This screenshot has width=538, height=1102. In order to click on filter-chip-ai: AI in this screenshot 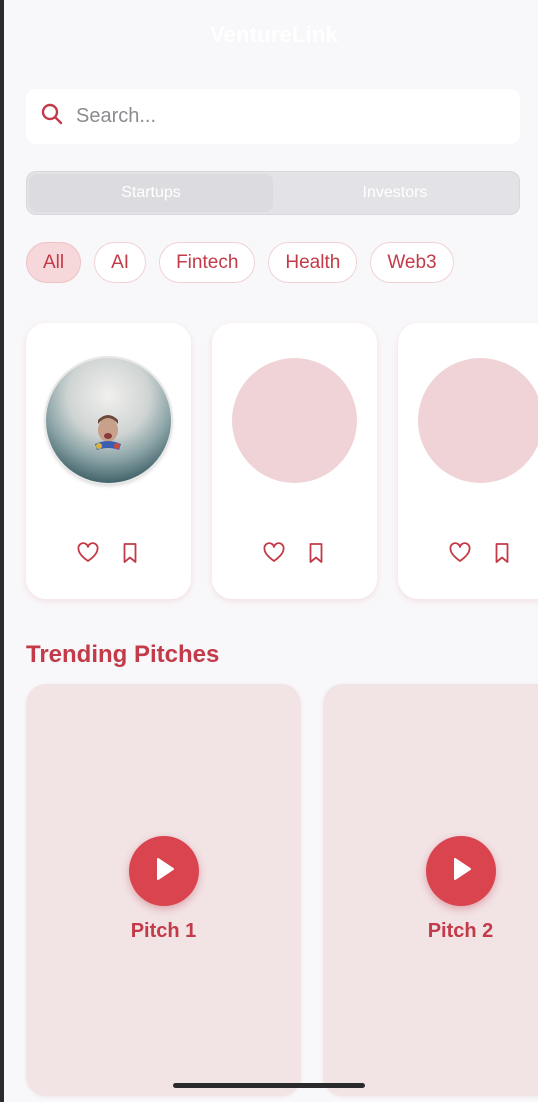, I will do `click(120, 262)`.